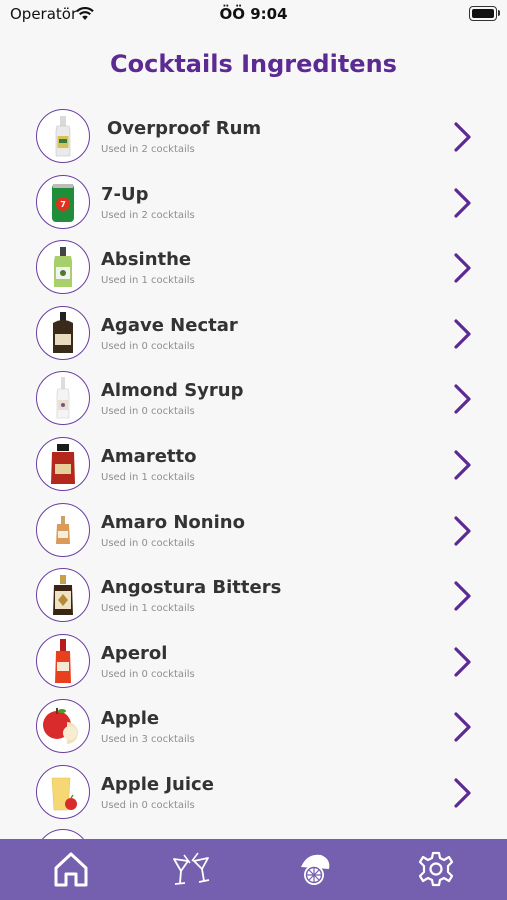  I want to click on ingredient-row: Agave Nectar Used in 0 cocktails, so click(253, 334).